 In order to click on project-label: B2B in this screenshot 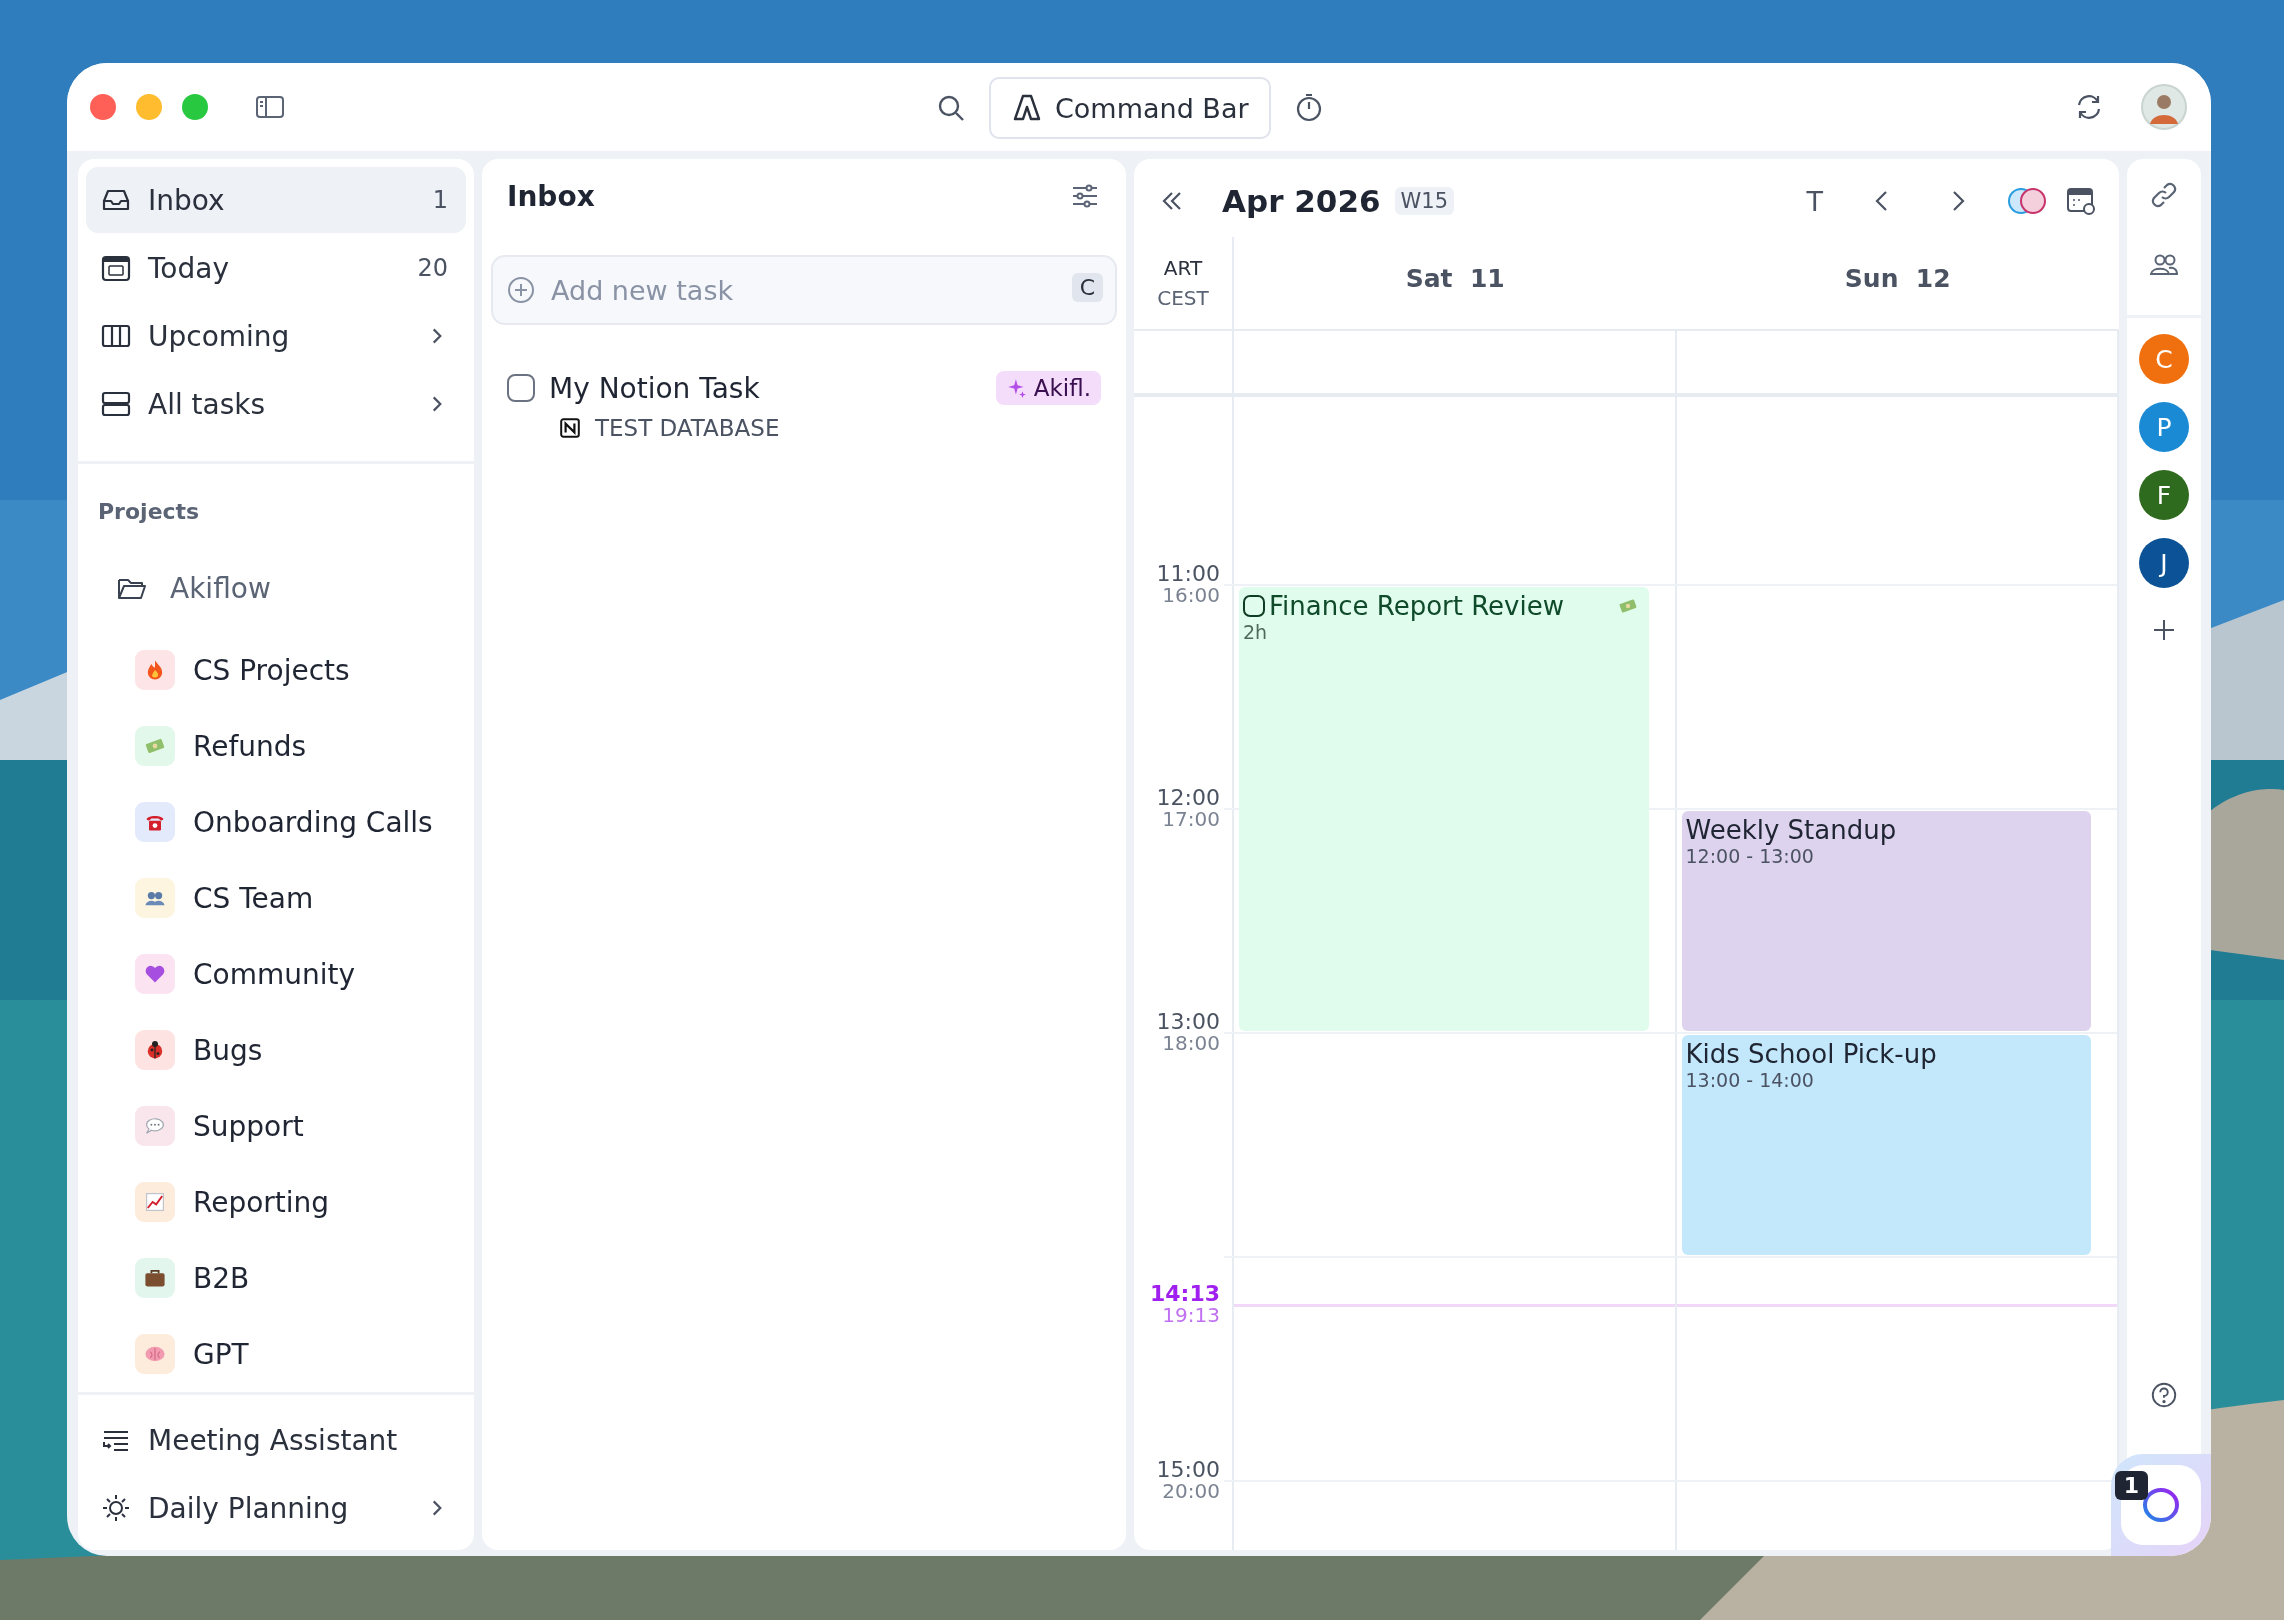, I will do `click(221, 1278)`.